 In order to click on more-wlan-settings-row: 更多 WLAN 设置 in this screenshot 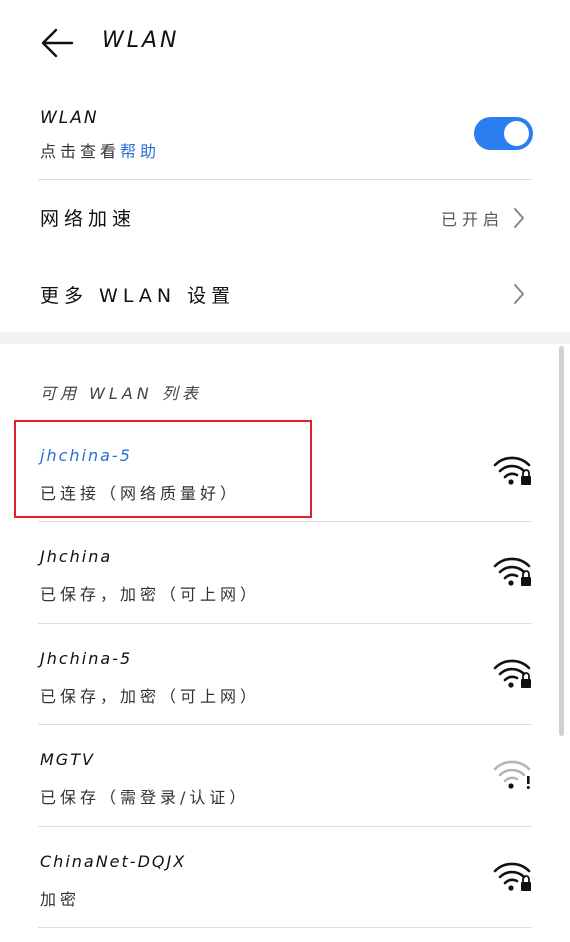, I will do `click(285, 294)`.